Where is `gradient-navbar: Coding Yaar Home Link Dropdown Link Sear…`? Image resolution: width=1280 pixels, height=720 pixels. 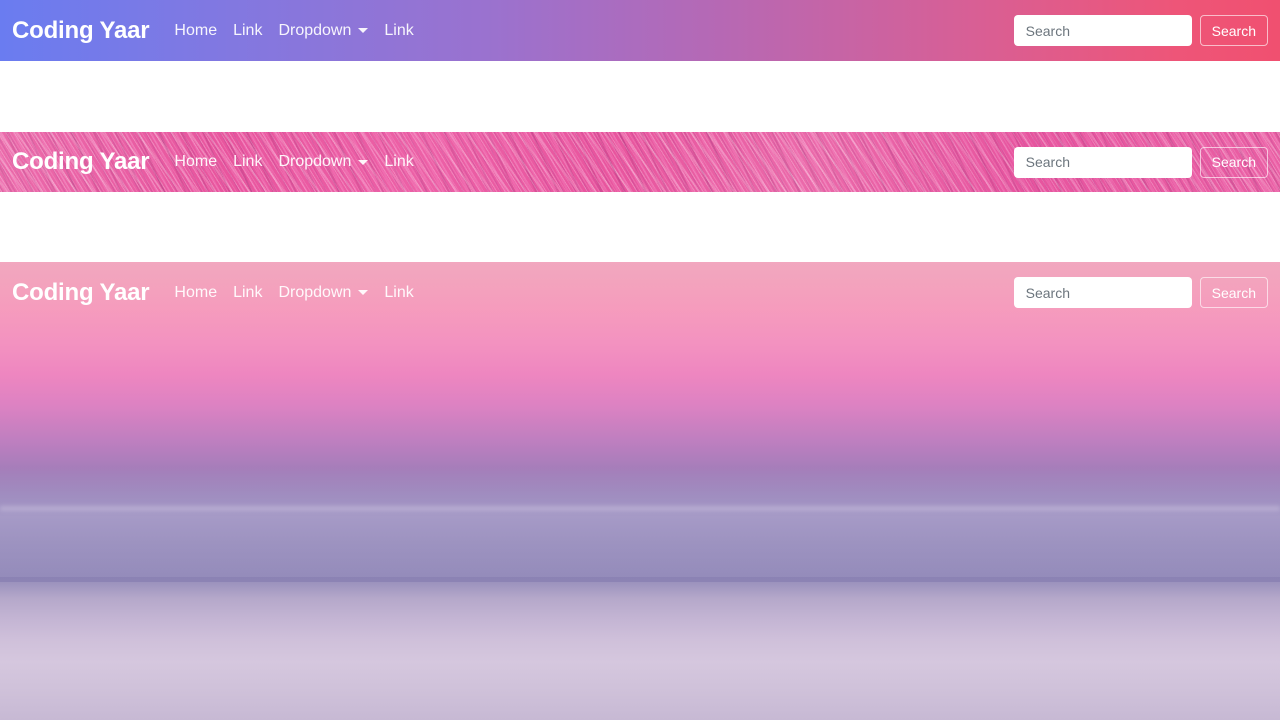
gradient-navbar: Coding Yaar Home Link Dropdown Link Sear… is located at coordinates (640, 30).